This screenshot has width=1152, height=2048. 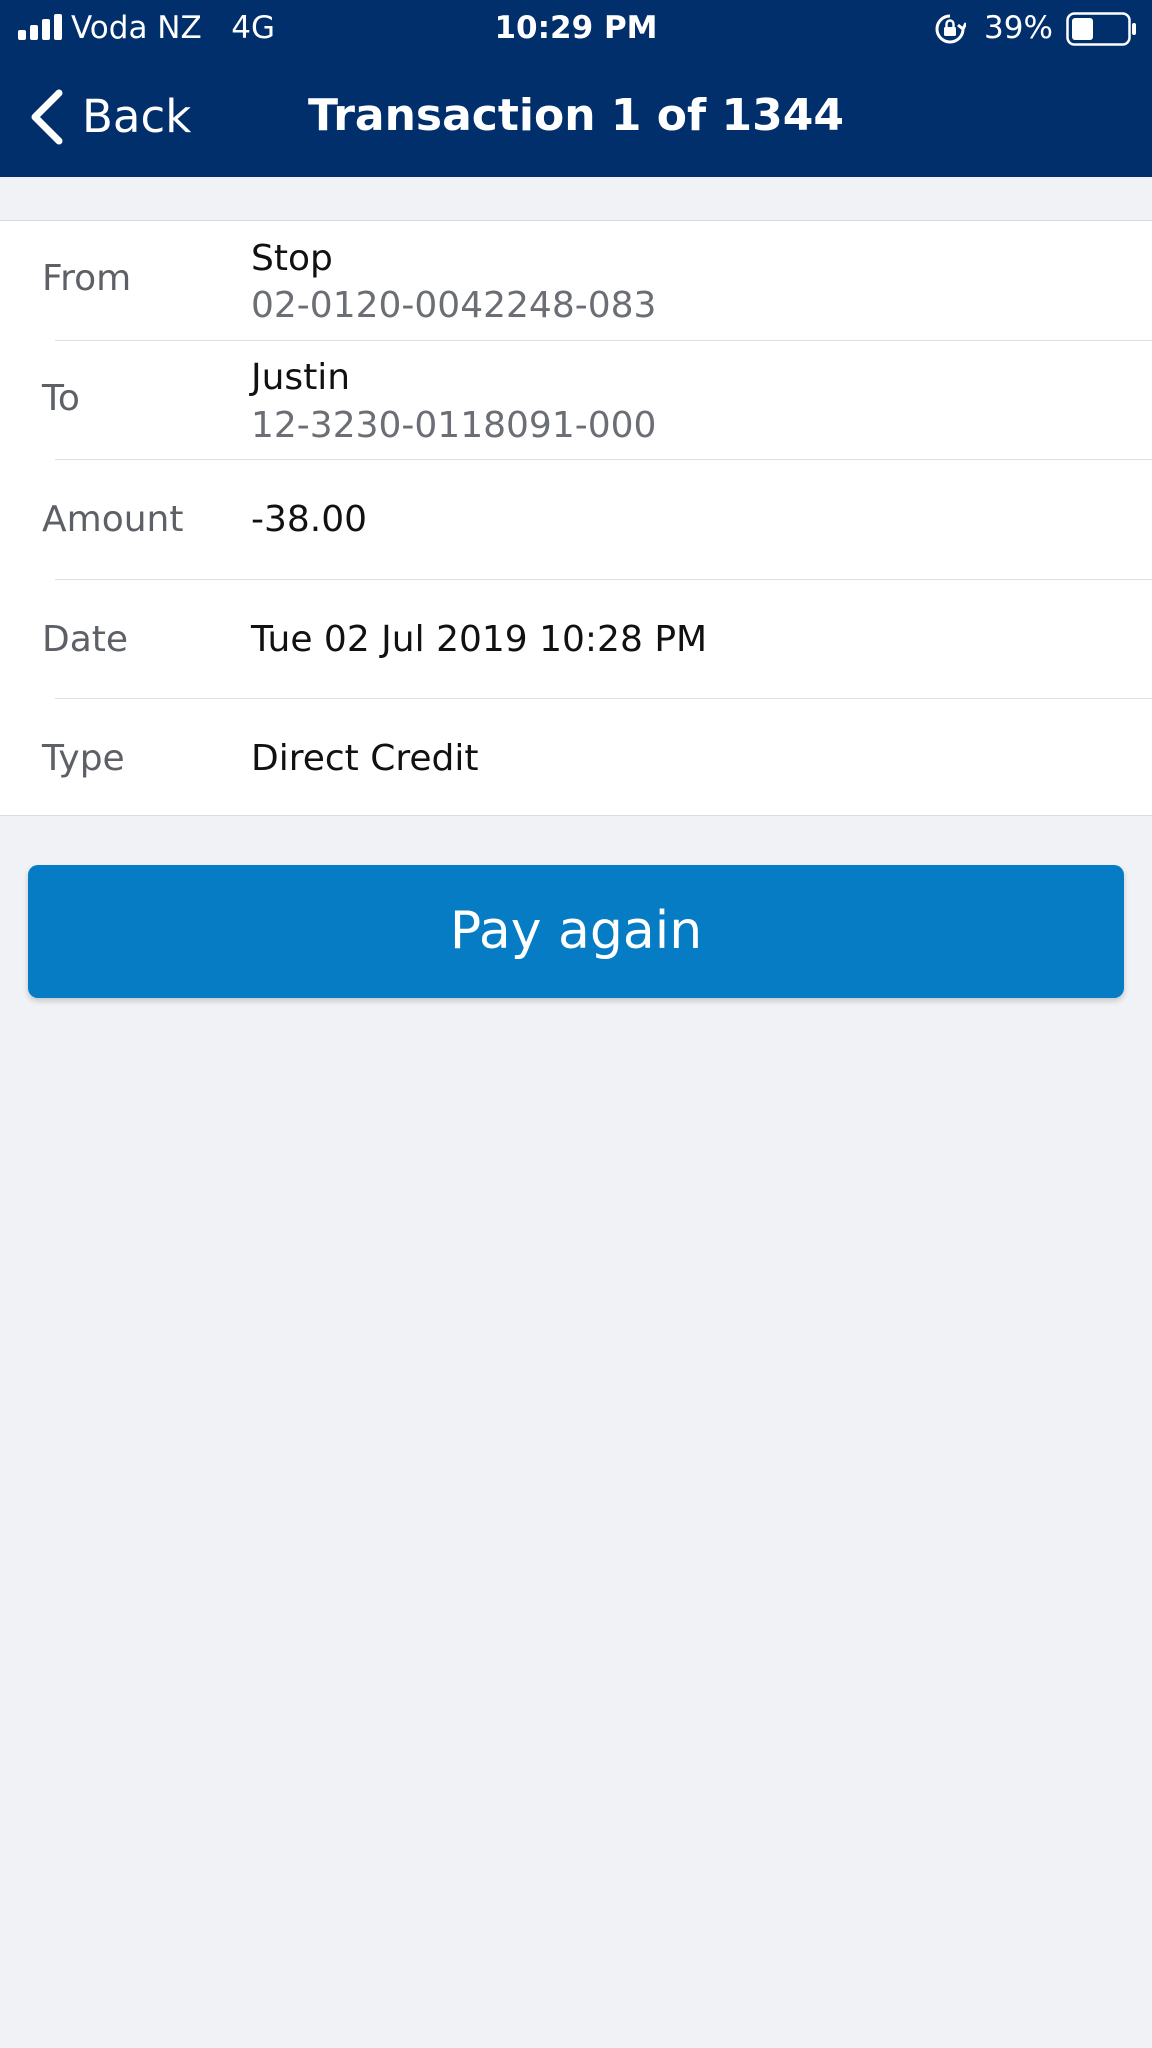 I want to click on from-label: From, so click(x=87, y=278).